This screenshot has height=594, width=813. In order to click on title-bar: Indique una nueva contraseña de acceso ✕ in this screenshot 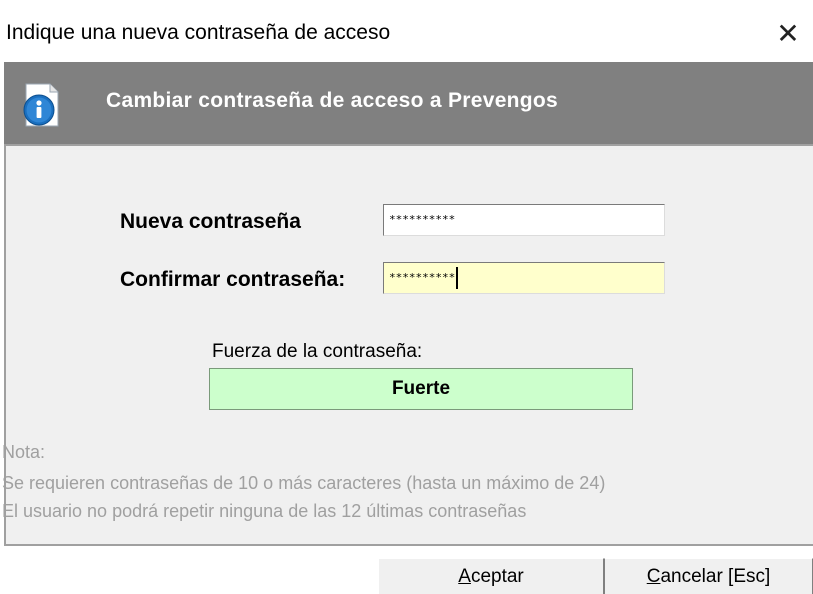, I will do `click(406, 31)`.